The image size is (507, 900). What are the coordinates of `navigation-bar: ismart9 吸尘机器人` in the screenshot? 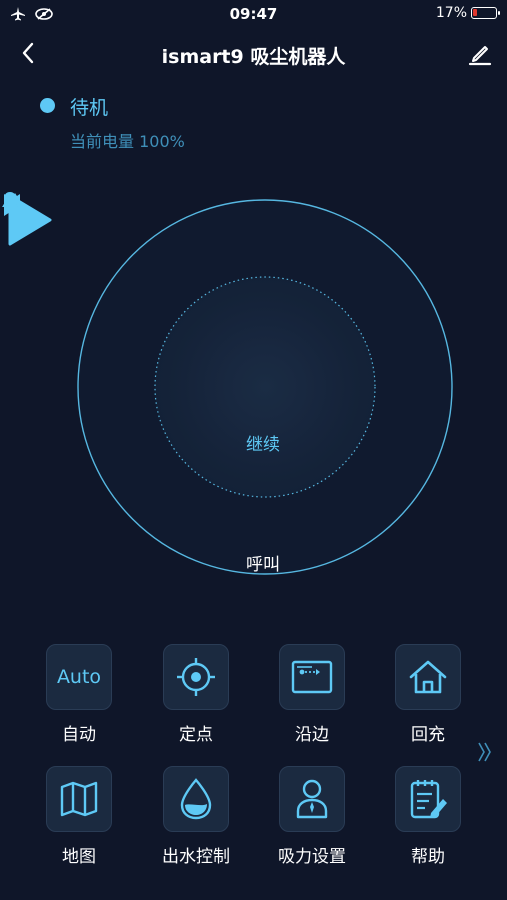 It's located at (253, 54).